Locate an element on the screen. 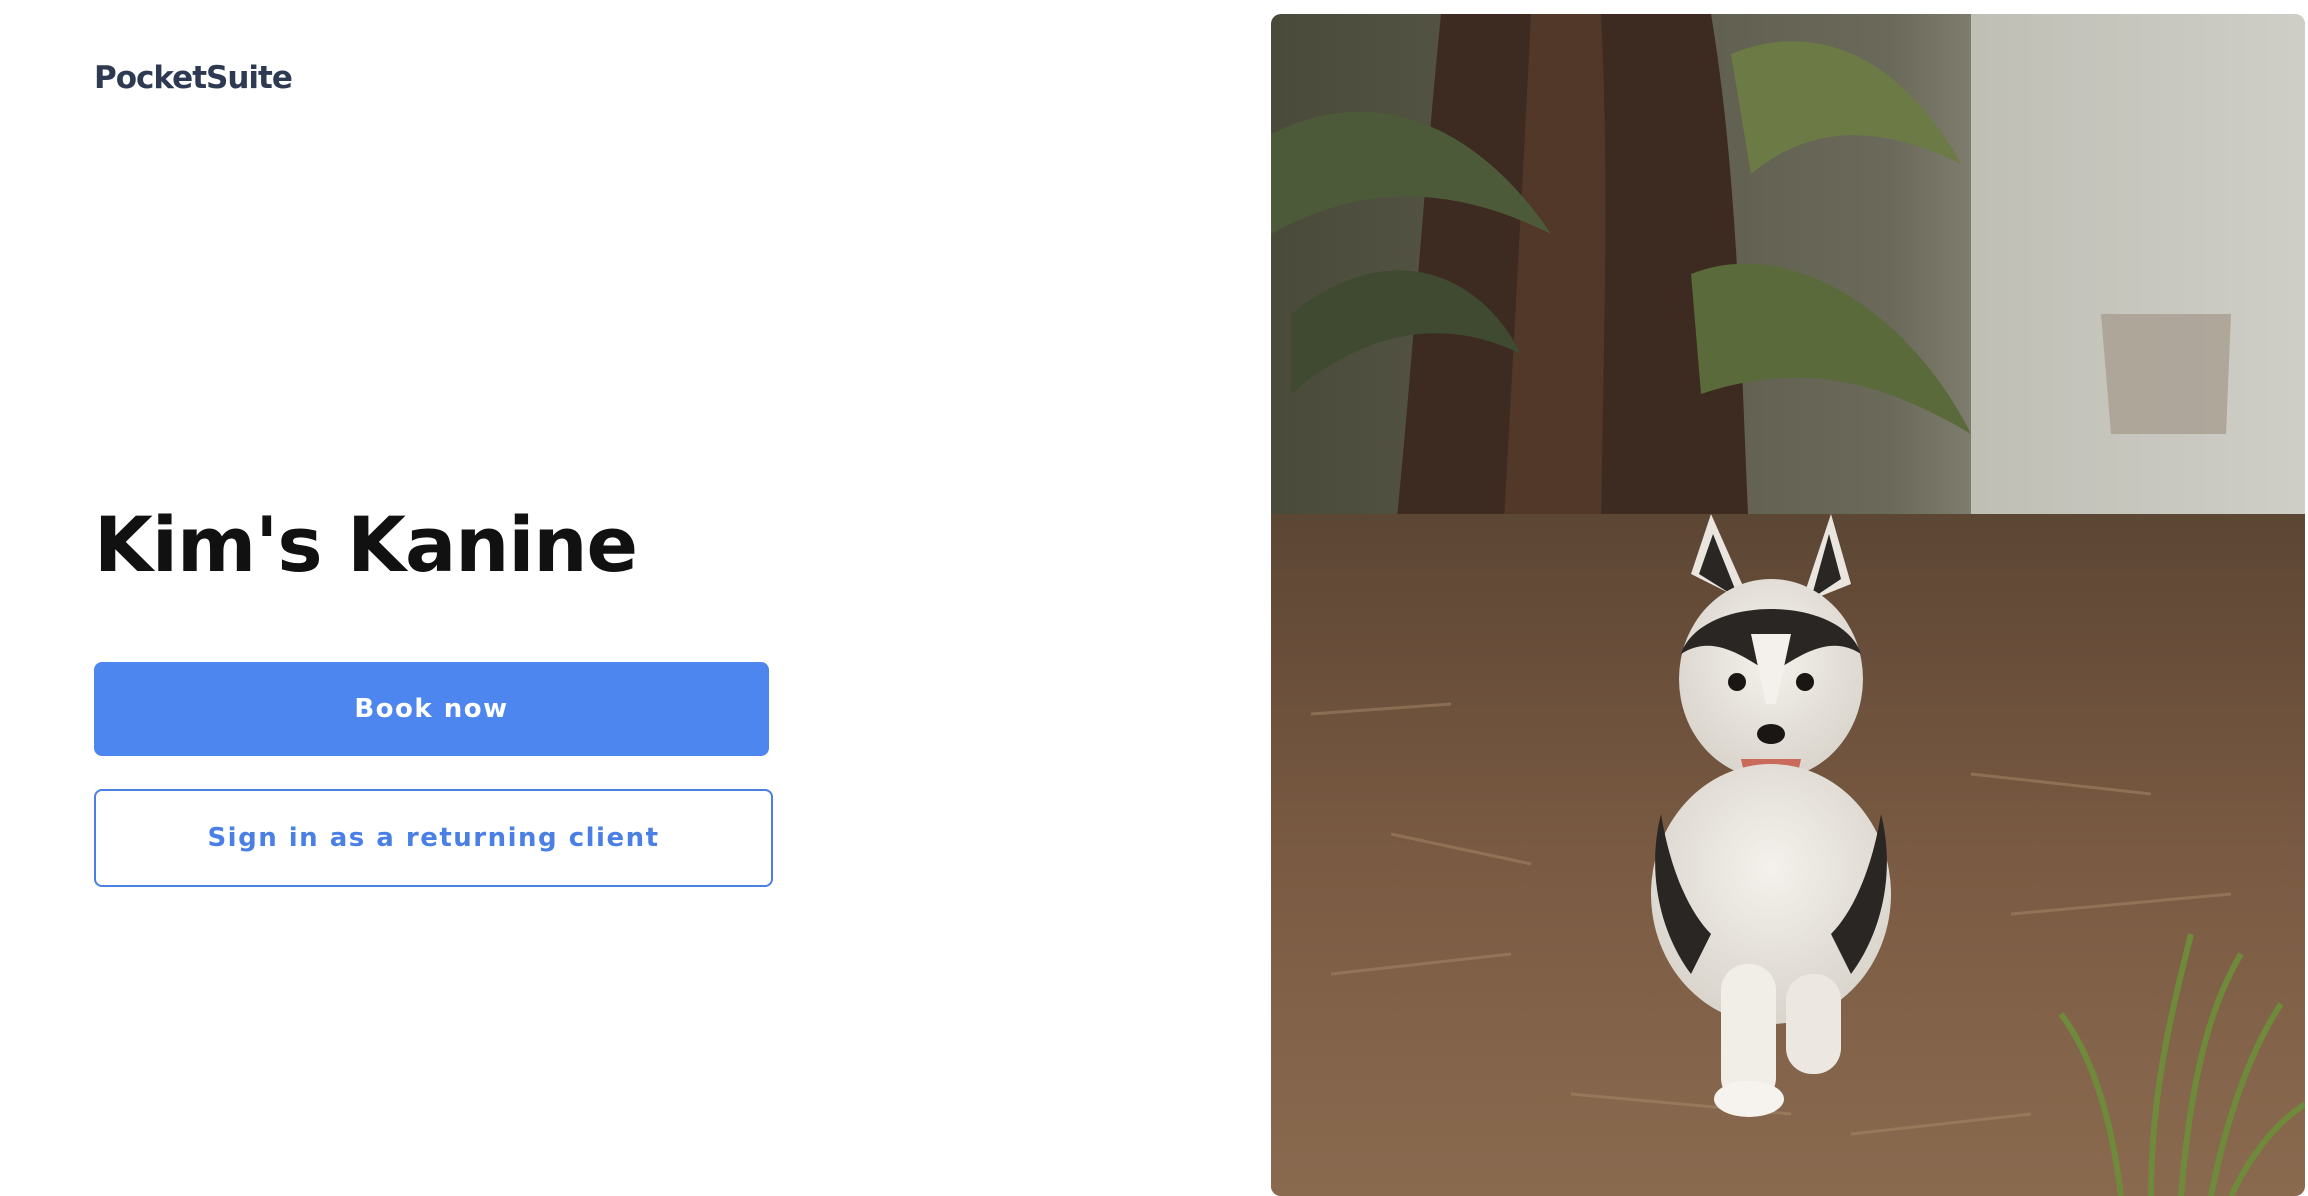  business-name: Kim's Kanine is located at coordinates (366, 544).